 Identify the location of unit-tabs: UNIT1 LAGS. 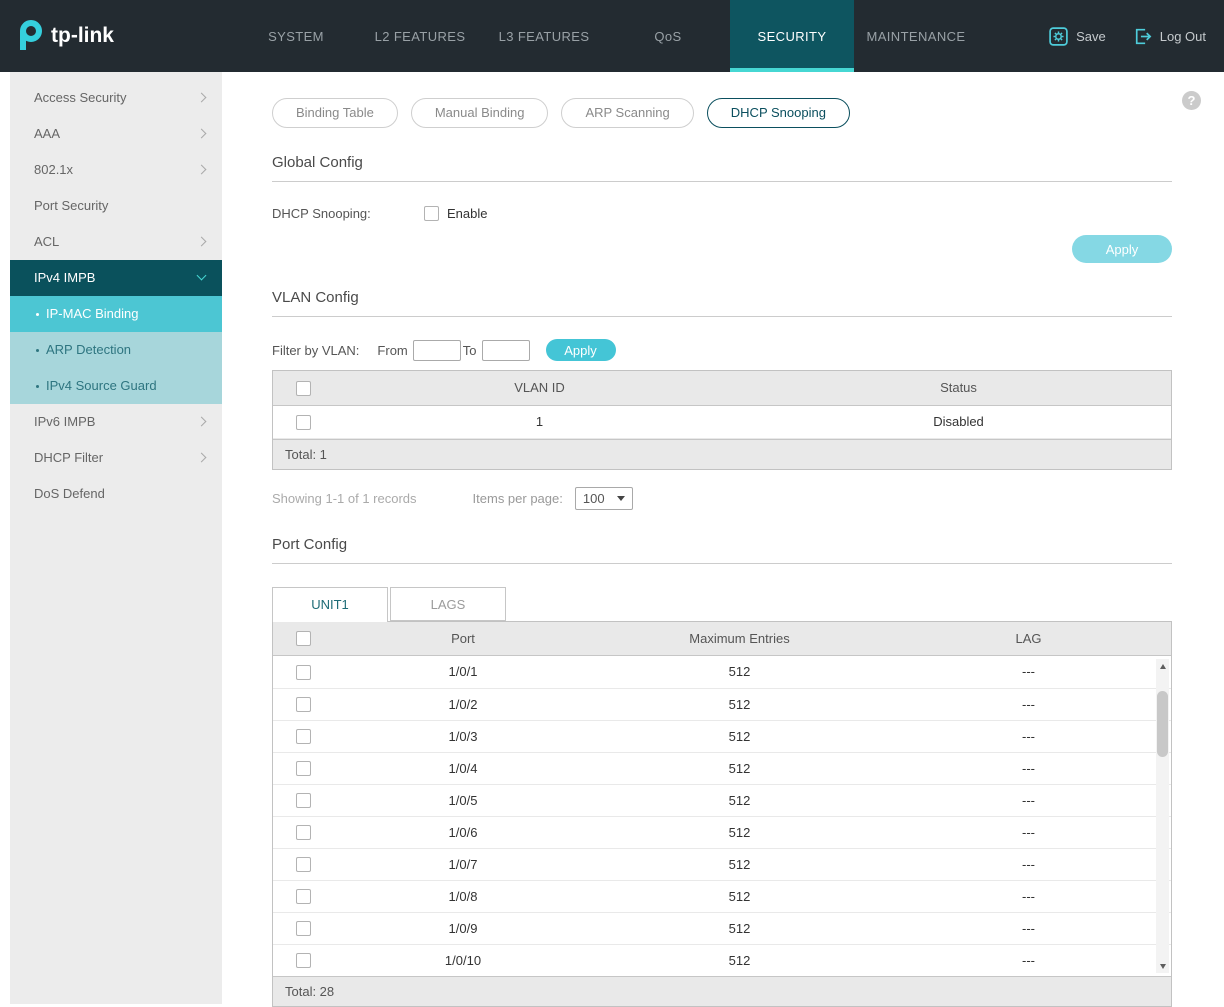
(722, 604).